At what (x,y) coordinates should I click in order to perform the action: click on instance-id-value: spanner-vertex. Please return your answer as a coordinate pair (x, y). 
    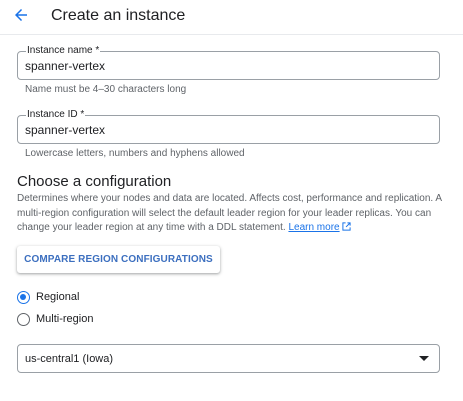
    Looking at the image, I should click on (65, 130).